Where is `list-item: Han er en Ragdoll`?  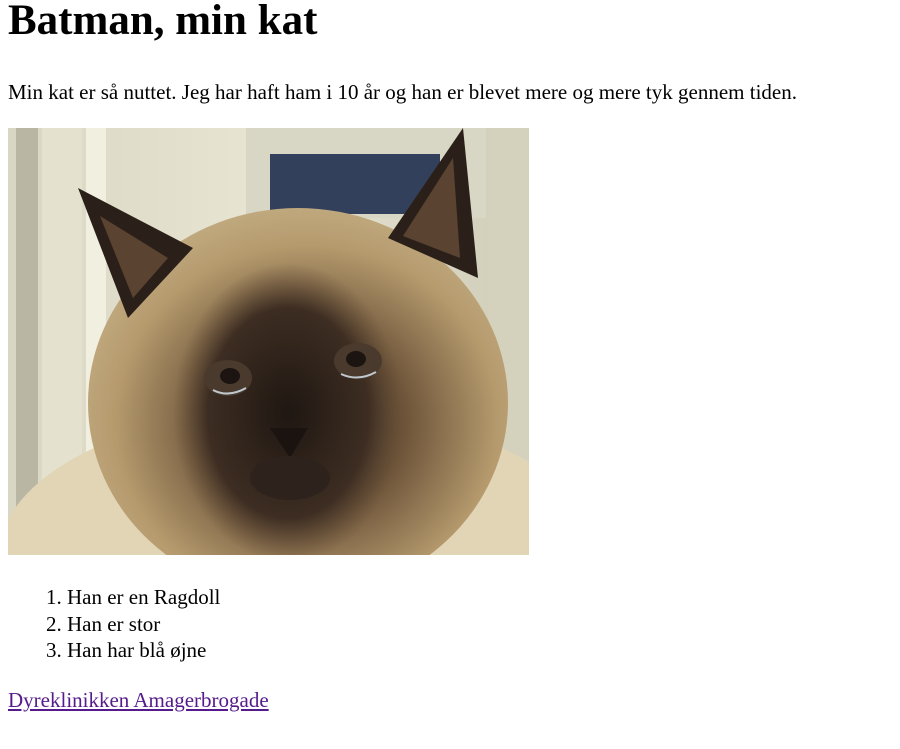 list-item: Han er en Ragdoll is located at coordinates (143, 597).